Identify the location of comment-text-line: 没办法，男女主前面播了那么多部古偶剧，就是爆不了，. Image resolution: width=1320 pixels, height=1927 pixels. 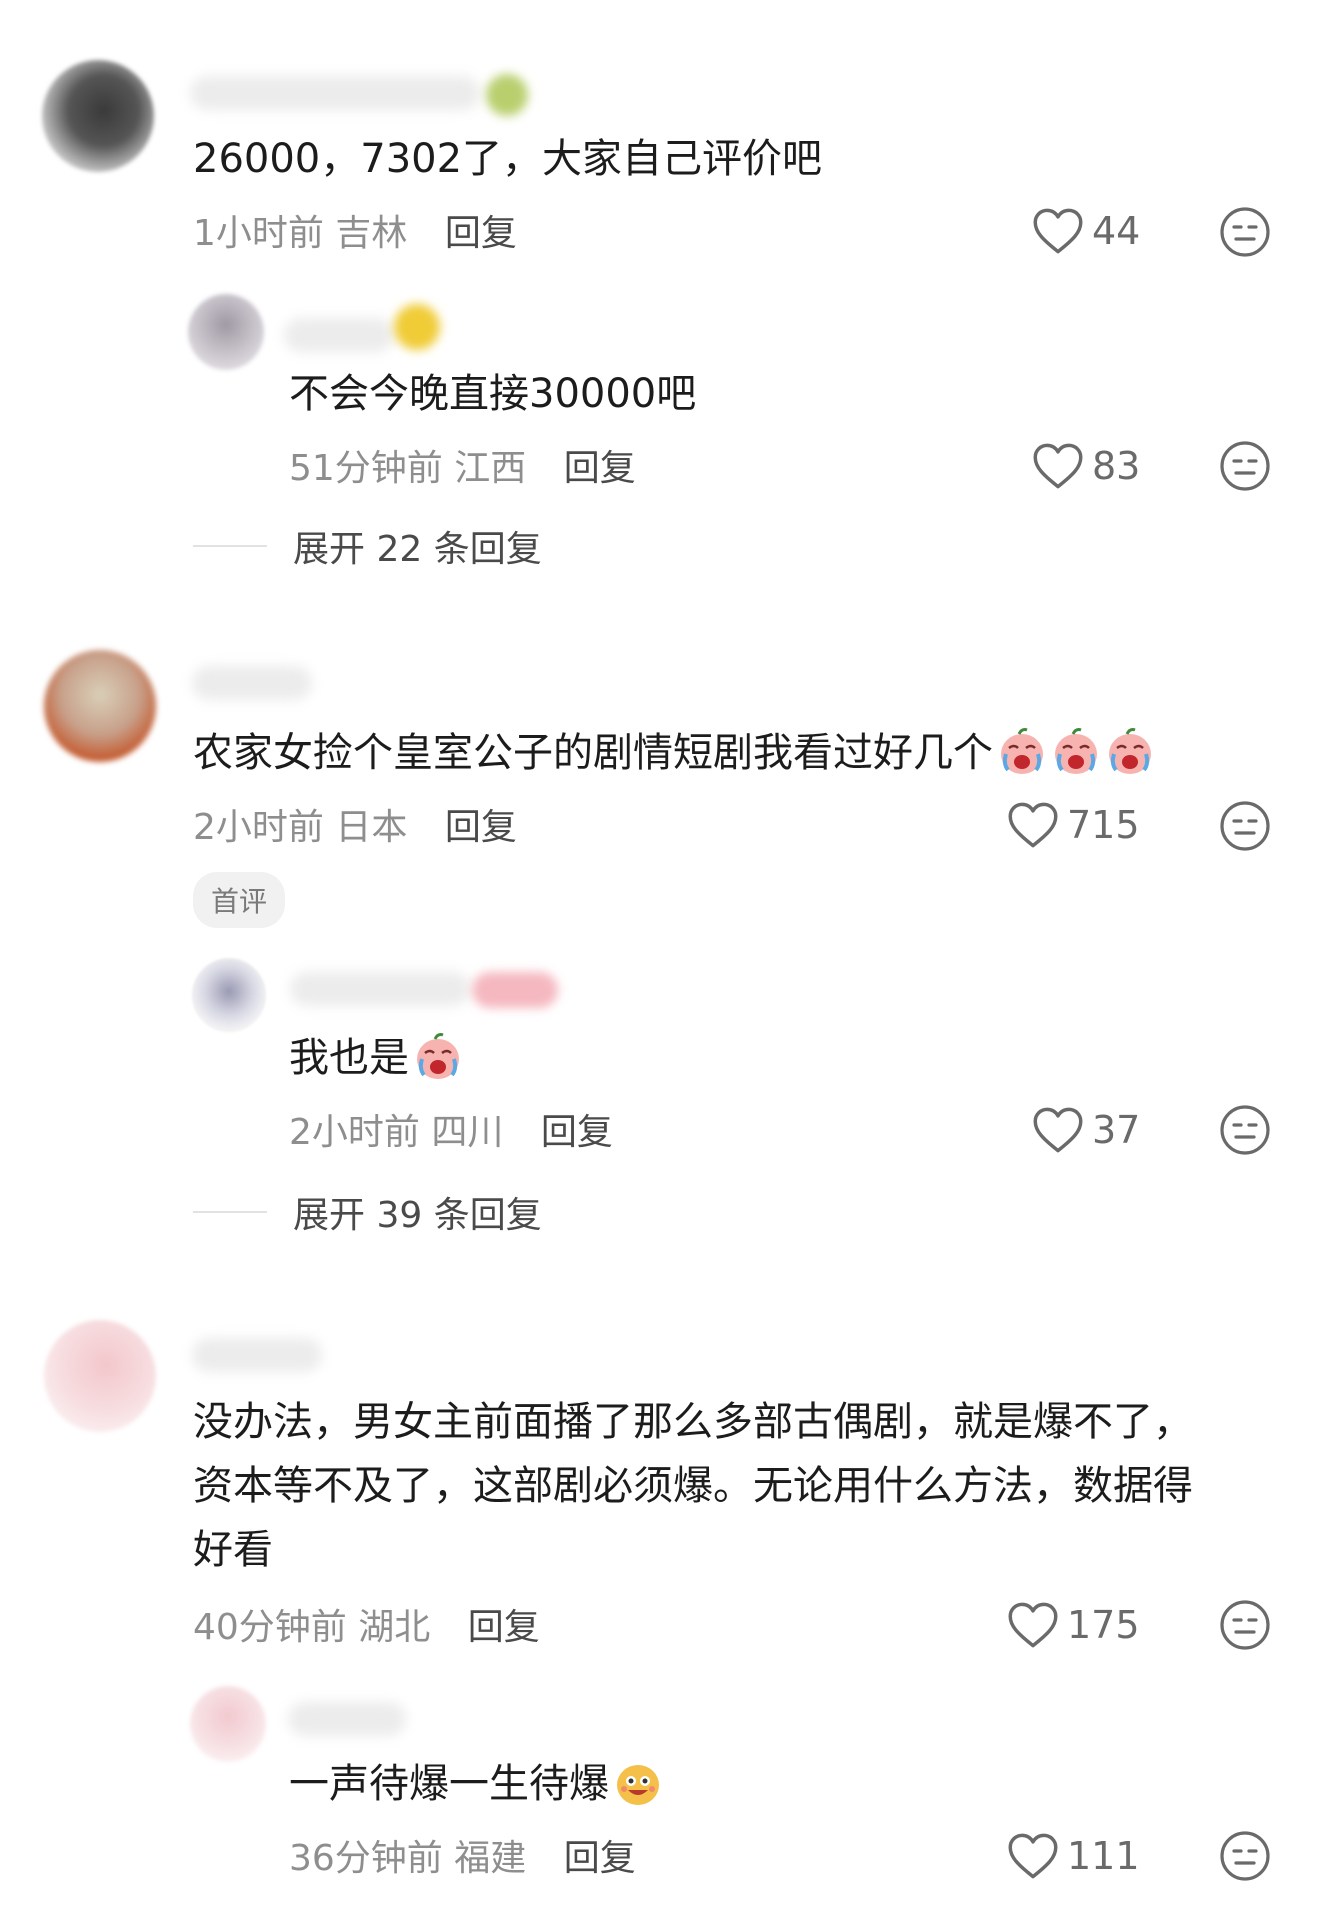
(693, 1422).